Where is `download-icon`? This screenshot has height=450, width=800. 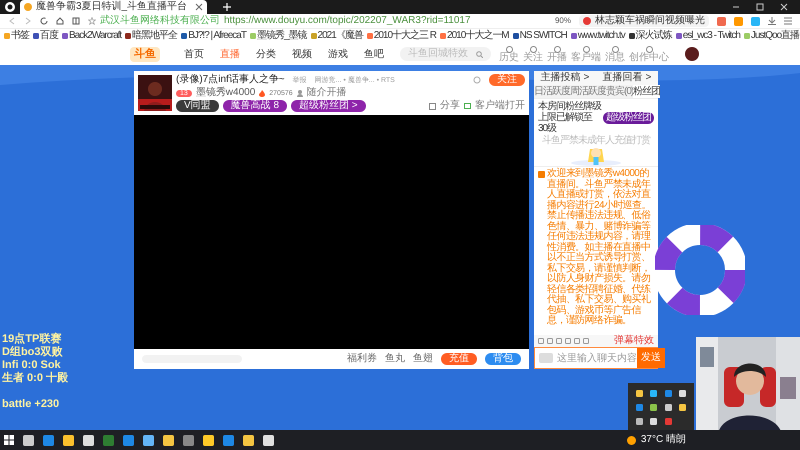 download-icon is located at coordinates (772, 21).